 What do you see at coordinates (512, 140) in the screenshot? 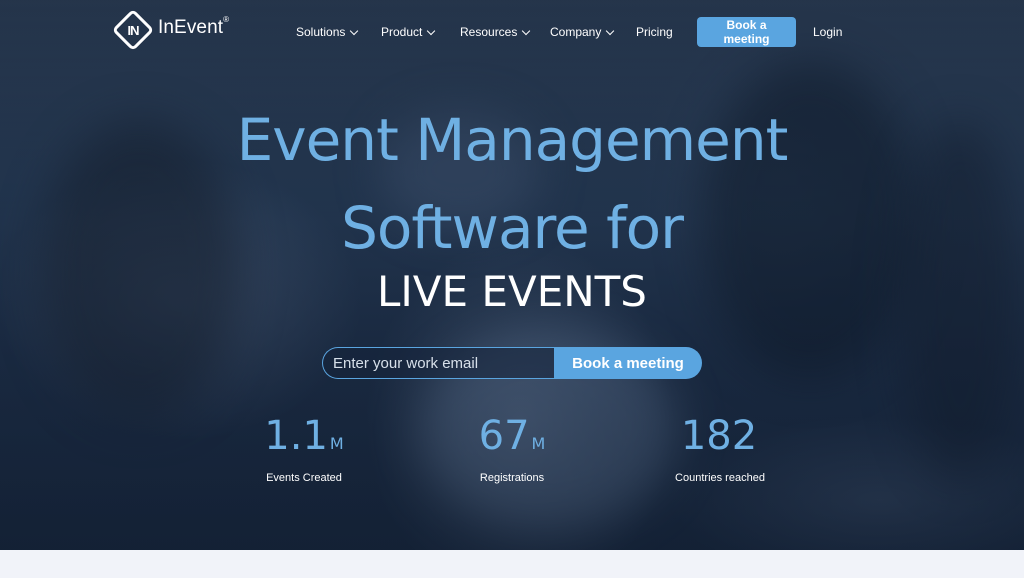
I see `hero-title-line-1: Event Management` at bounding box center [512, 140].